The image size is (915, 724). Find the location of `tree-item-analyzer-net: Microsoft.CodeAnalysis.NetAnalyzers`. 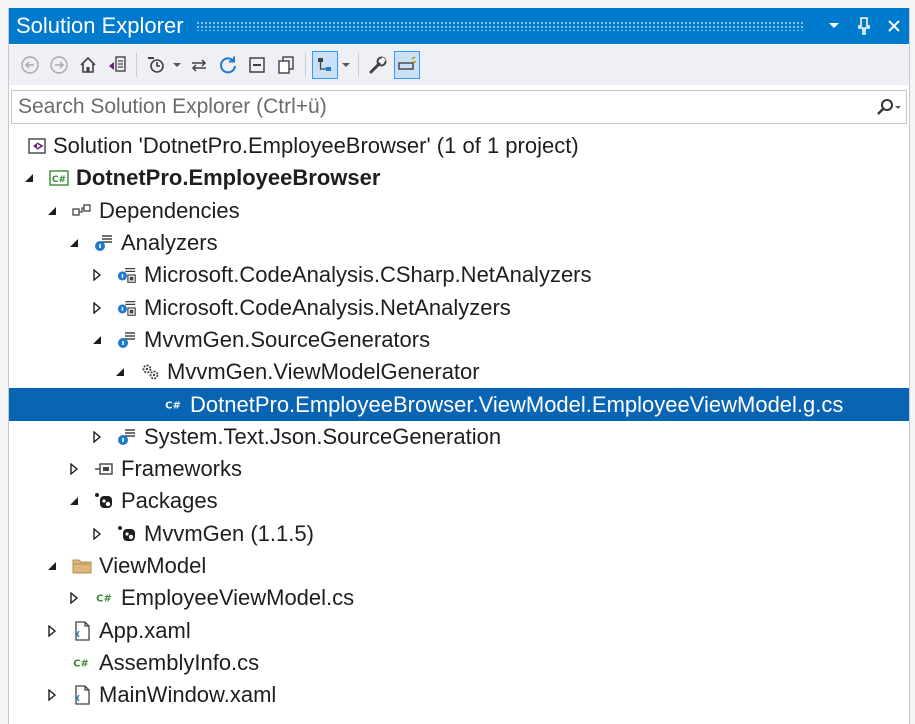

tree-item-analyzer-net: Microsoft.CodeAnalysis.NetAnalyzers is located at coordinates (459, 307).